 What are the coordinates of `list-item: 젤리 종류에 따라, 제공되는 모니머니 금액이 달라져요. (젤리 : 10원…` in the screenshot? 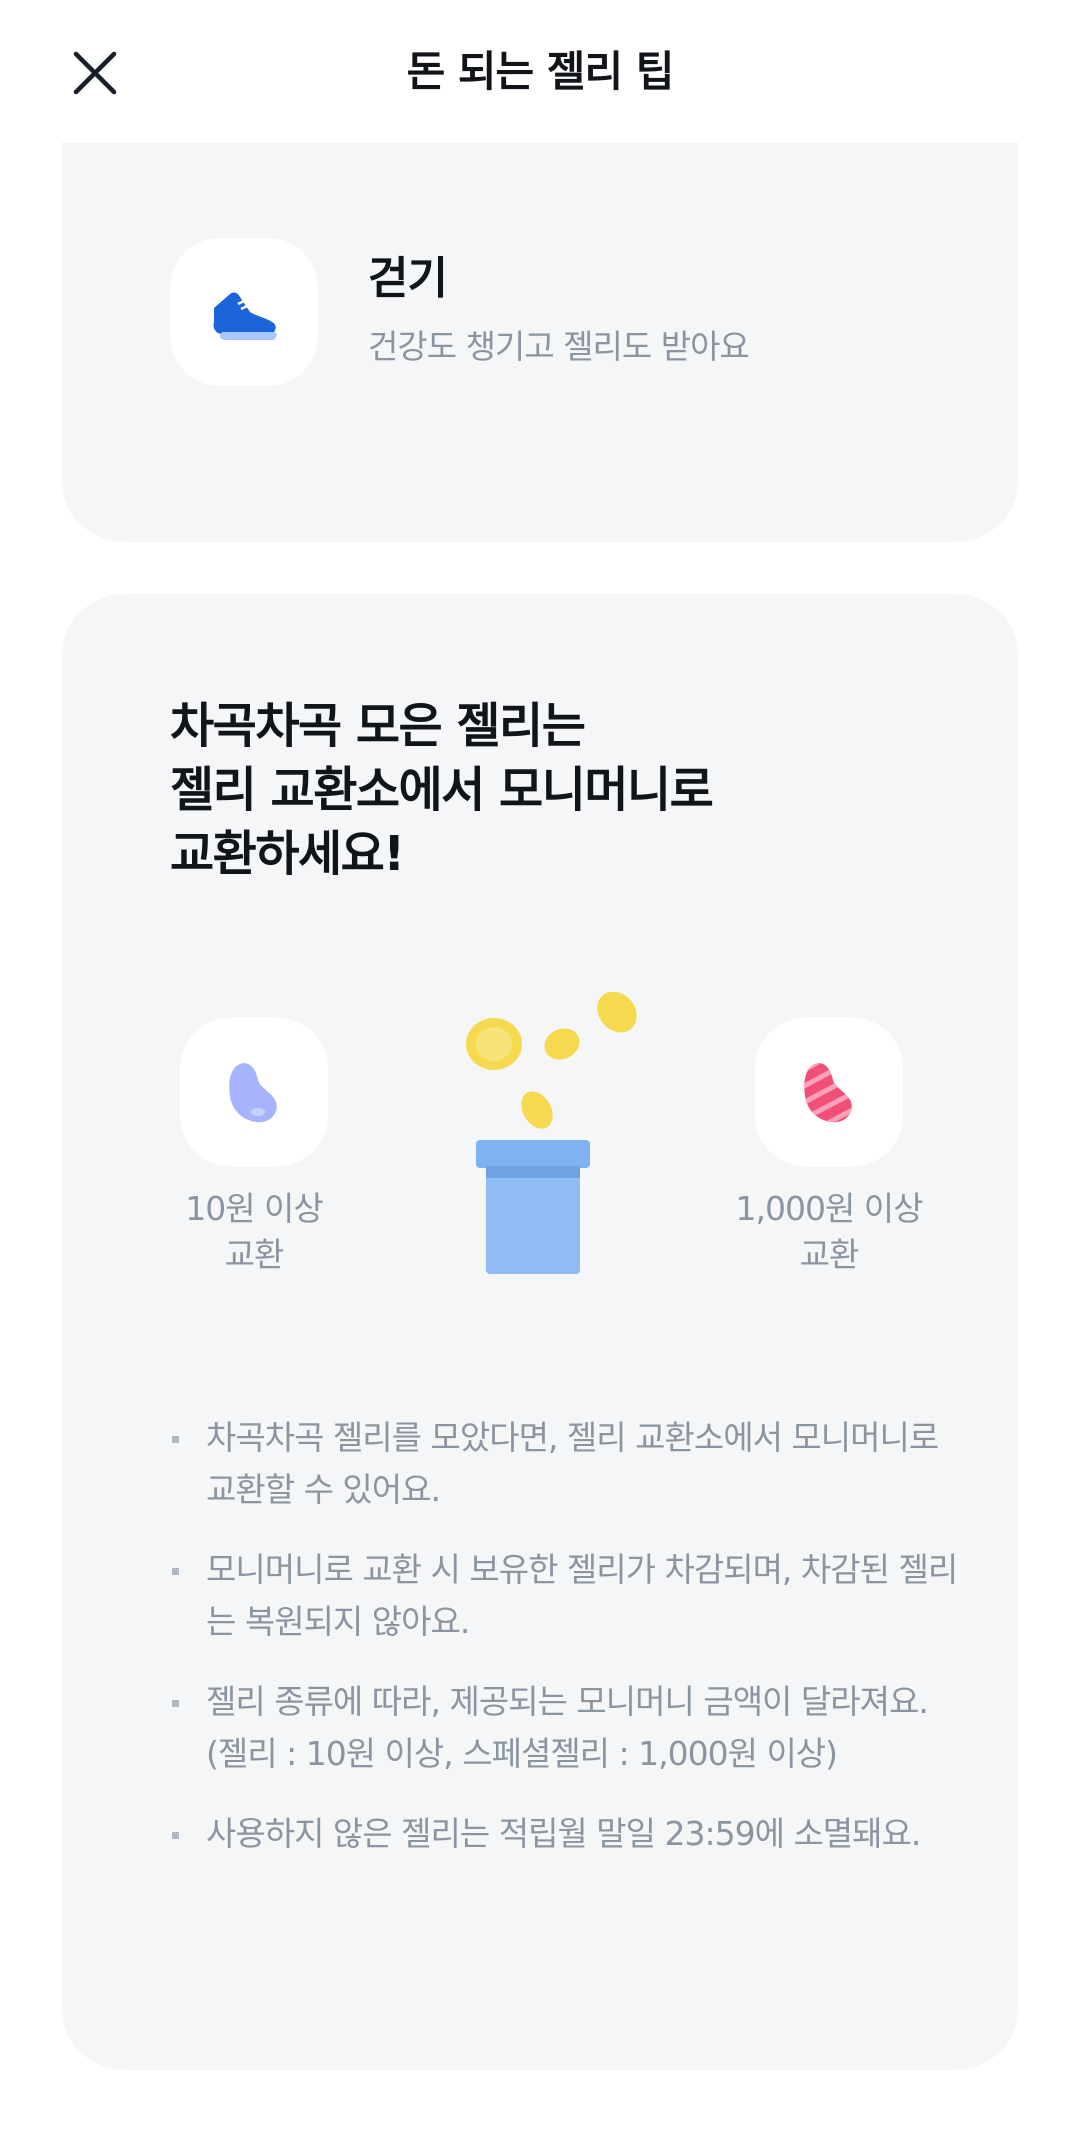 It's located at (570, 1728).